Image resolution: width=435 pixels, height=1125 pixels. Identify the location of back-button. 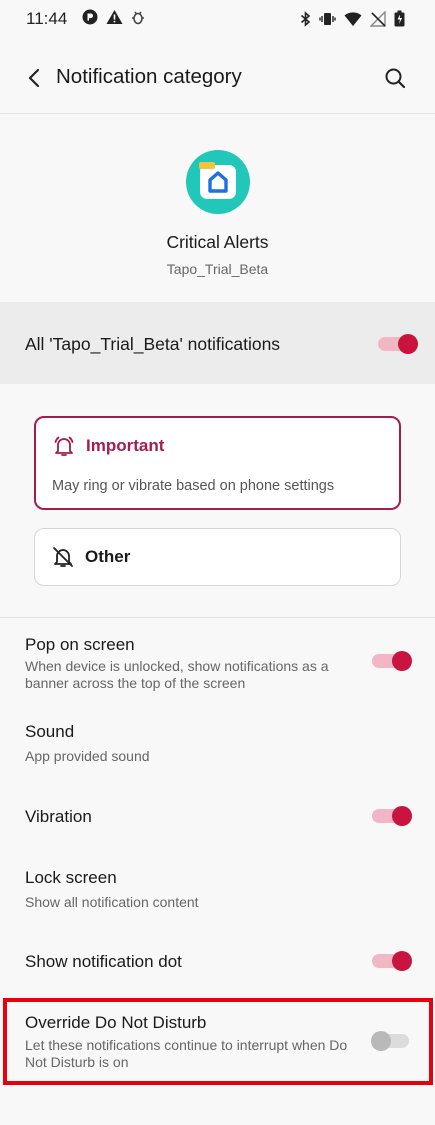
(34, 78).